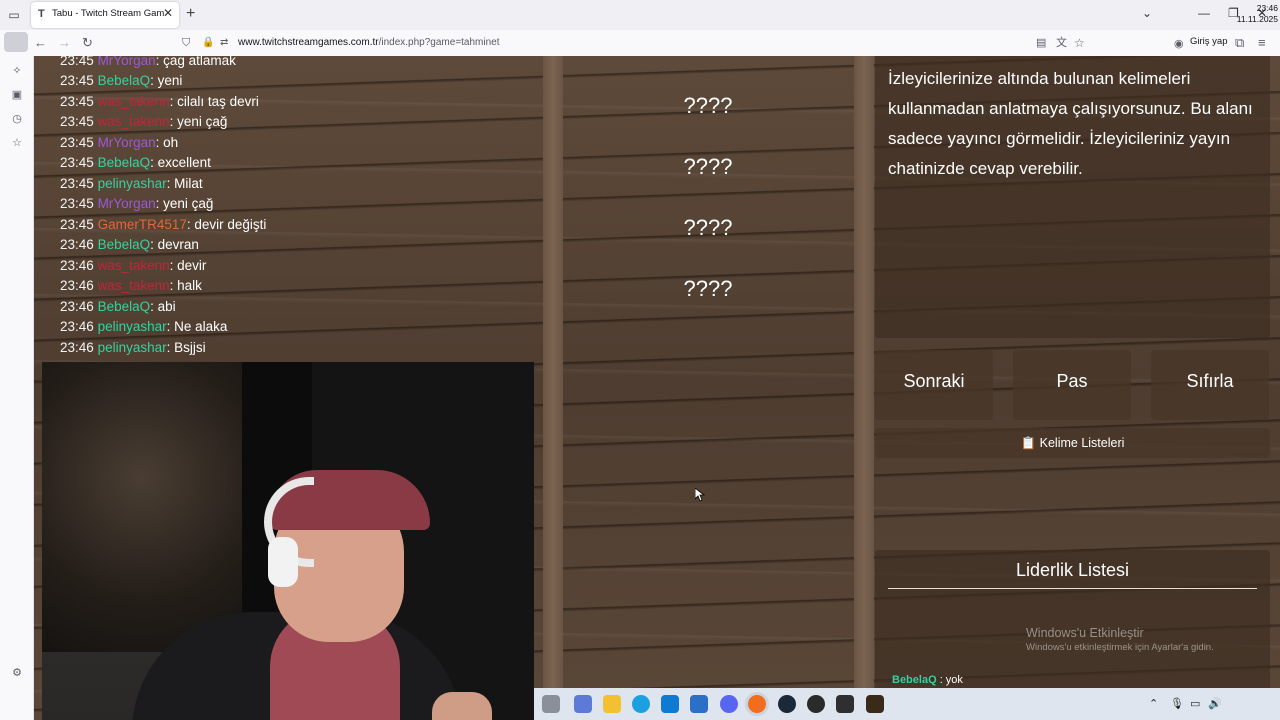  Describe the element at coordinates (167, 142) in the screenshot. I see `chat-text: : oh` at that location.